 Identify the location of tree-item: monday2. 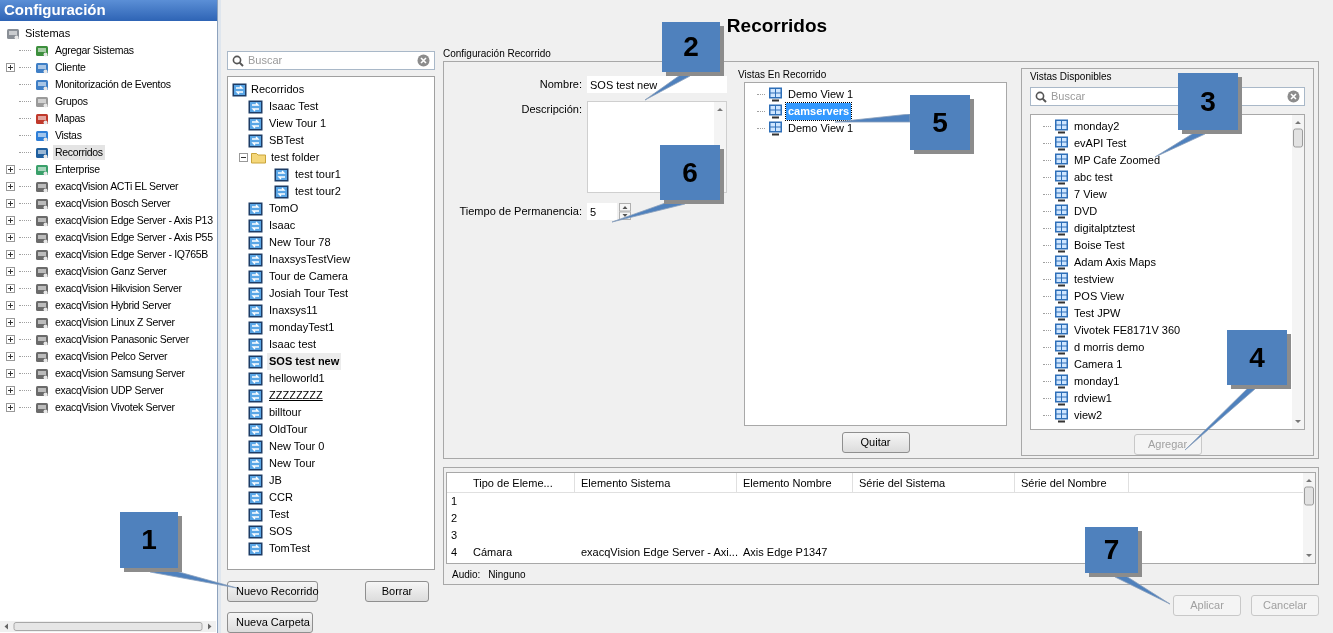
(1097, 126).